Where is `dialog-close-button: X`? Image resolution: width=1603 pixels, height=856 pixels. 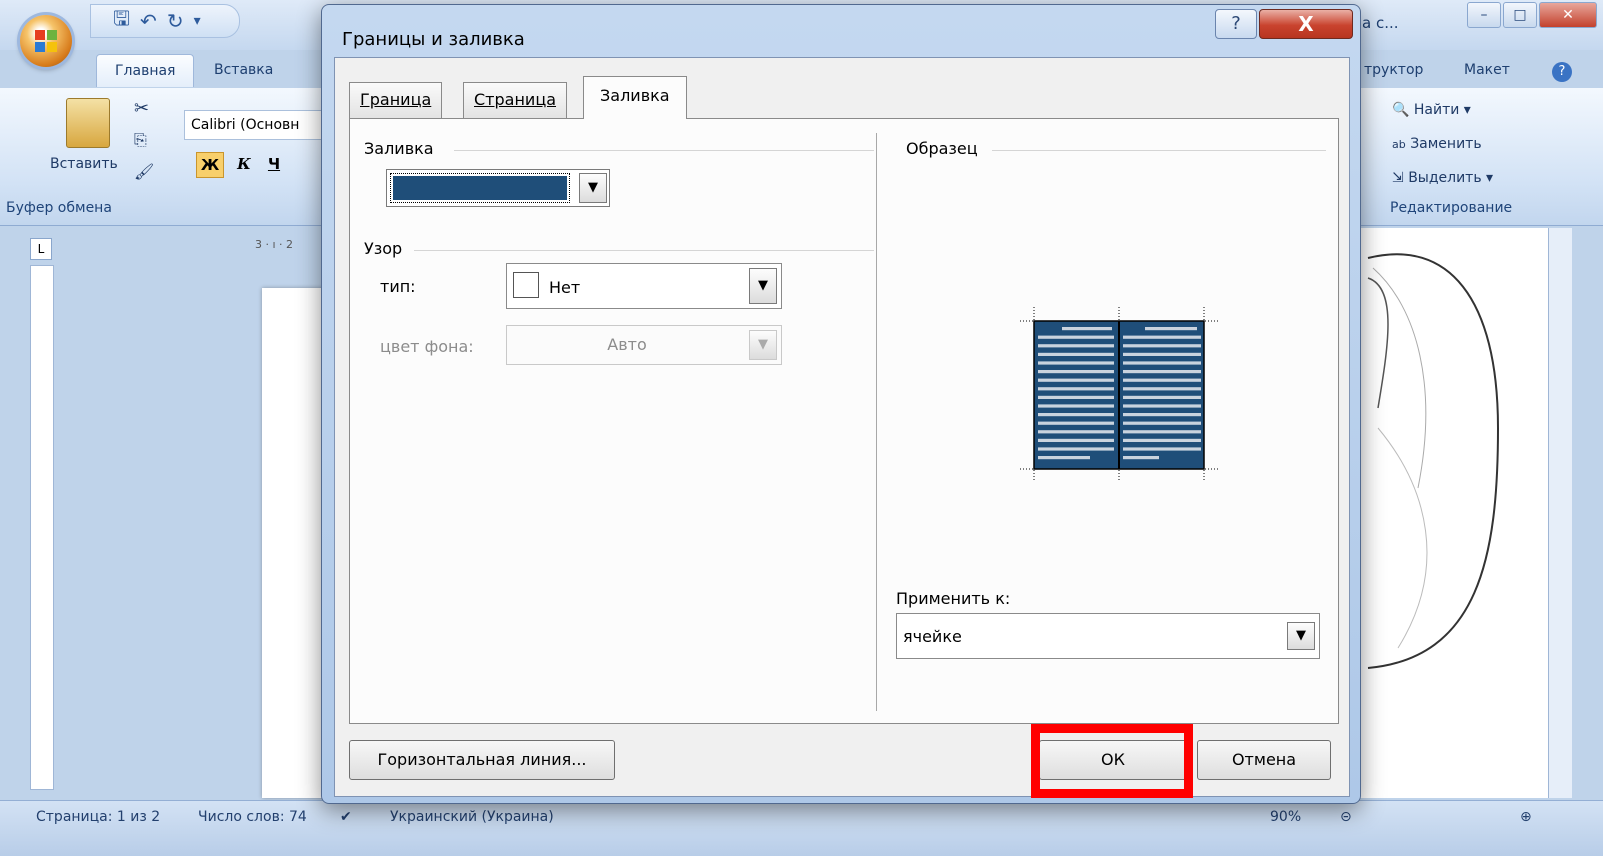 dialog-close-button: X is located at coordinates (1306, 24).